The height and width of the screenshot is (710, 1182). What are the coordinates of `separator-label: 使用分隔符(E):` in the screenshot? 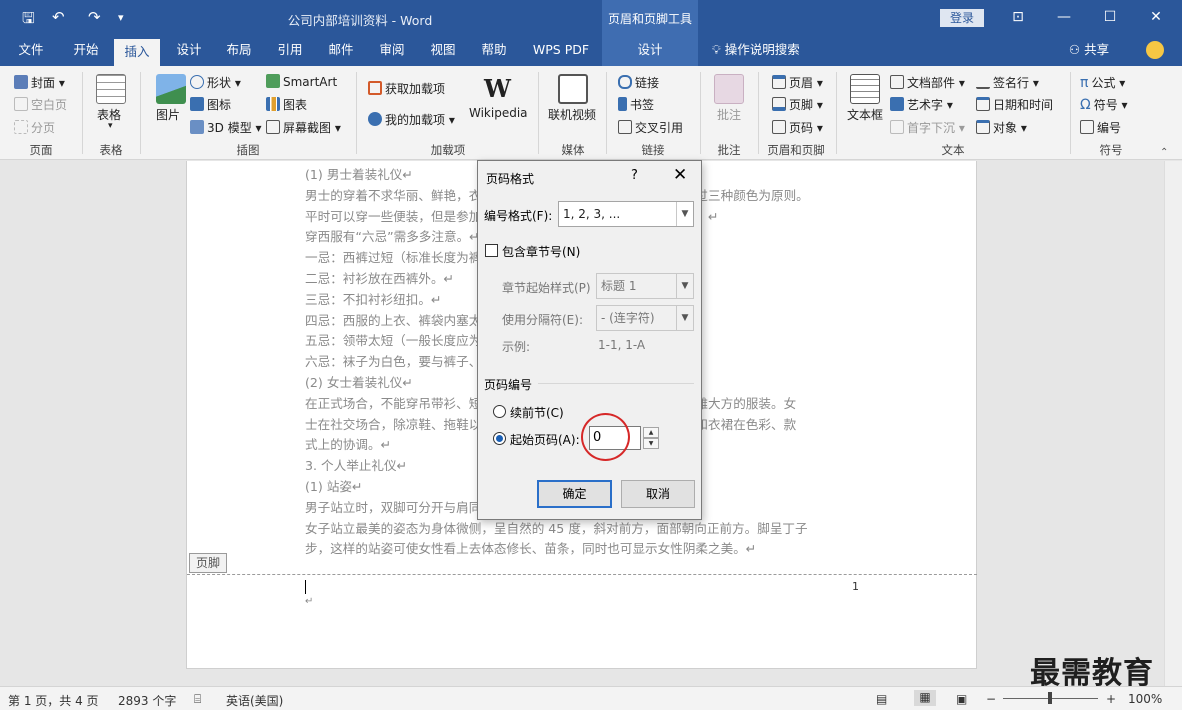 It's located at (542, 320).